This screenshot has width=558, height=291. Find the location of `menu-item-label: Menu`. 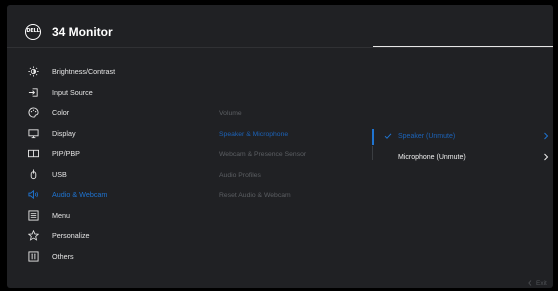

menu-item-label: Menu is located at coordinates (61, 215).